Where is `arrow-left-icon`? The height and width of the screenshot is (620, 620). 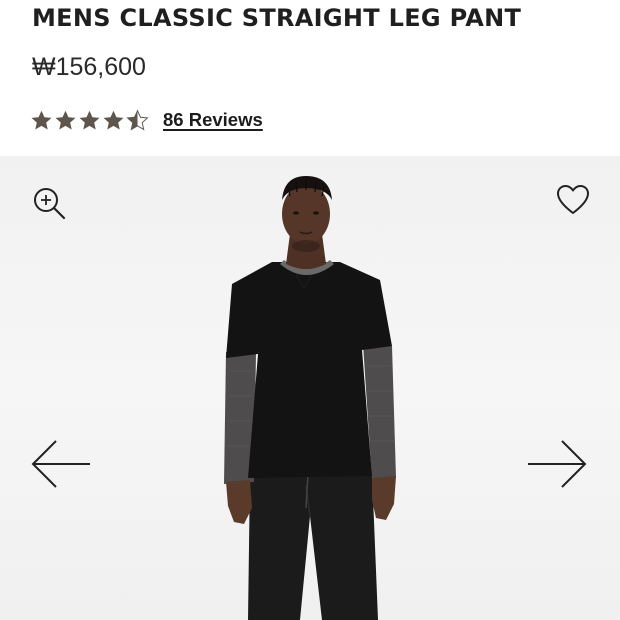
arrow-left-icon is located at coordinates (61, 464).